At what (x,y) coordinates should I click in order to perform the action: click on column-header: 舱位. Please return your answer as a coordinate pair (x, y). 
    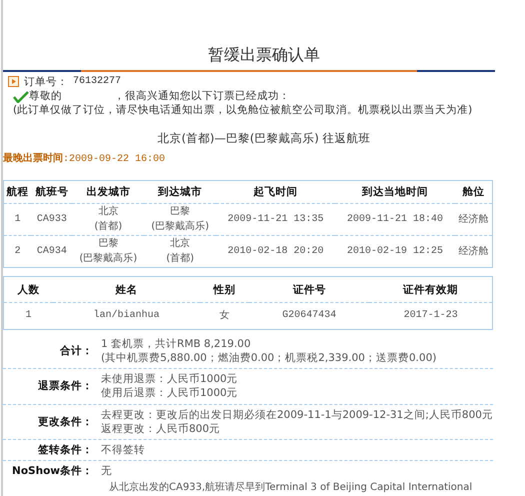
    Looking at the image, I should click on (473, 192).